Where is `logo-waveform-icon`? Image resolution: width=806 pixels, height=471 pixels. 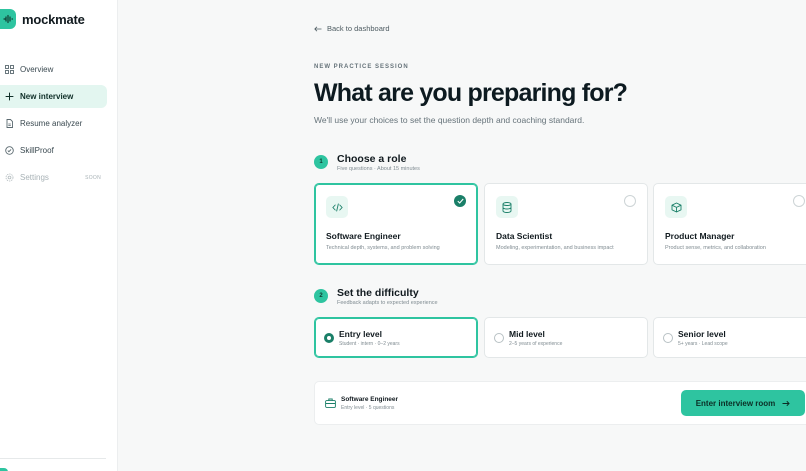
logo-waveform-icon is located at coordinates (8, 19).